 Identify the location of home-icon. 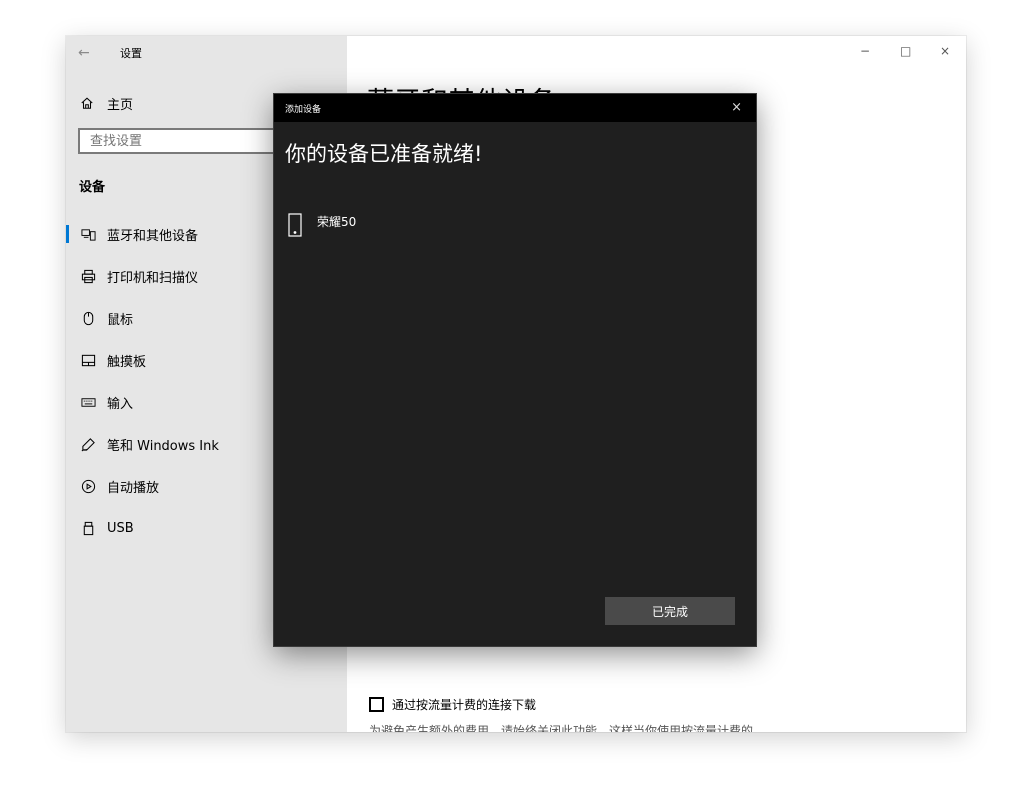
(87, 103).